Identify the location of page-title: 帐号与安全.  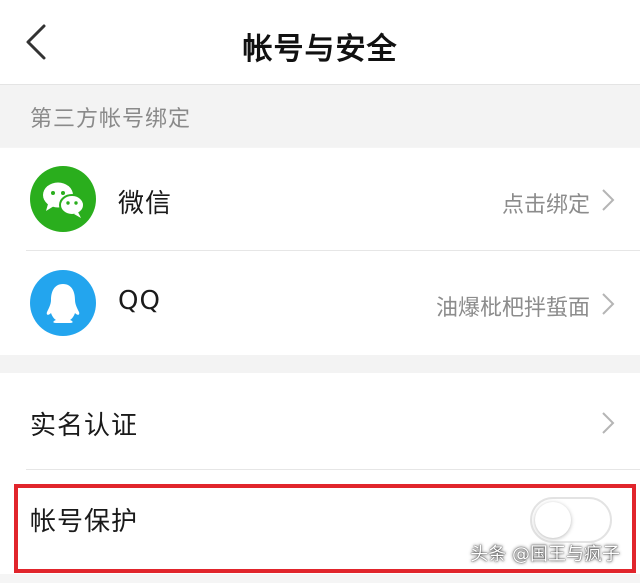
(320, 49).